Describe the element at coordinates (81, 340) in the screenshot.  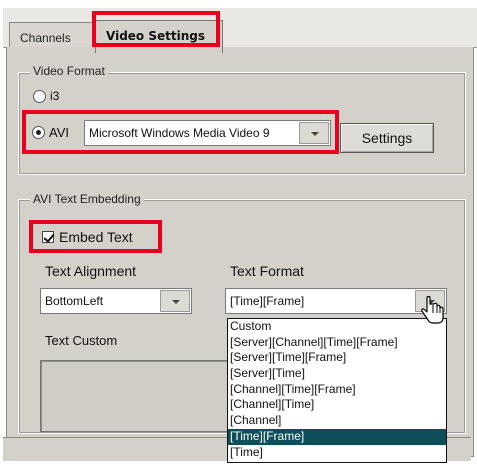
I see `text-custom-label: Text Custom` at that location.